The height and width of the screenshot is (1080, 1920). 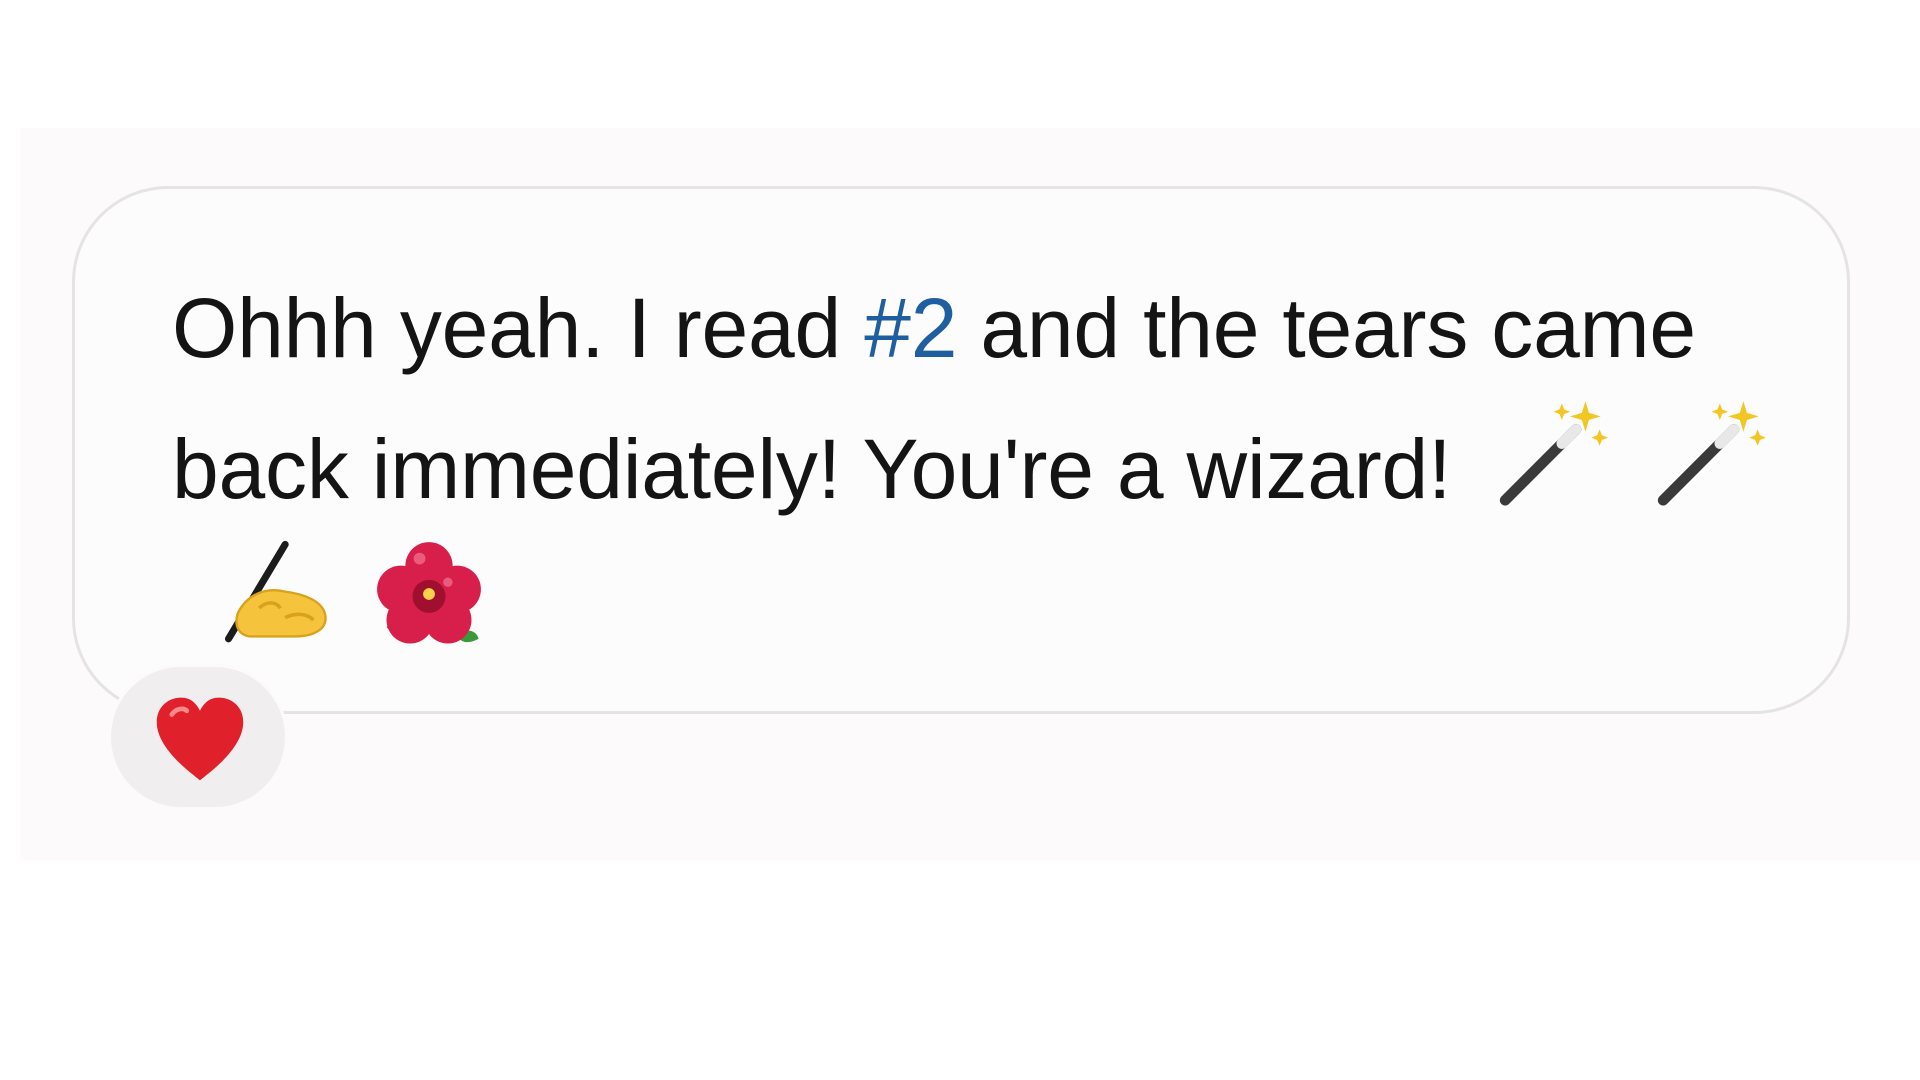 I want to click on hibiscus-icon, so click(x=429, y=594).